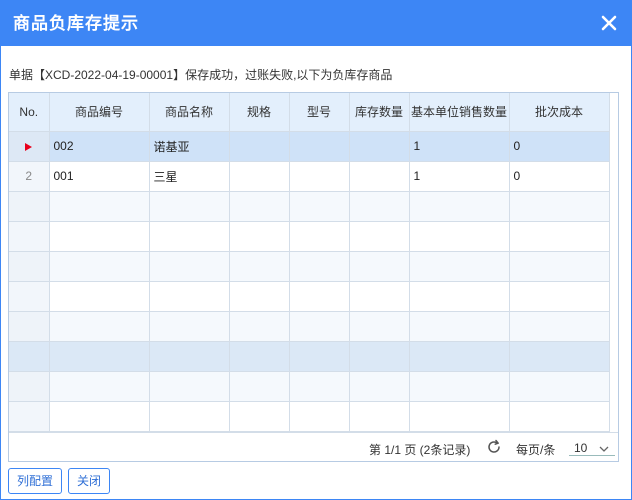  What do you see at coordinates (35, 481) in the screenshot?
I see `column-config-button: 列配置` at bounding box center [35, 481].